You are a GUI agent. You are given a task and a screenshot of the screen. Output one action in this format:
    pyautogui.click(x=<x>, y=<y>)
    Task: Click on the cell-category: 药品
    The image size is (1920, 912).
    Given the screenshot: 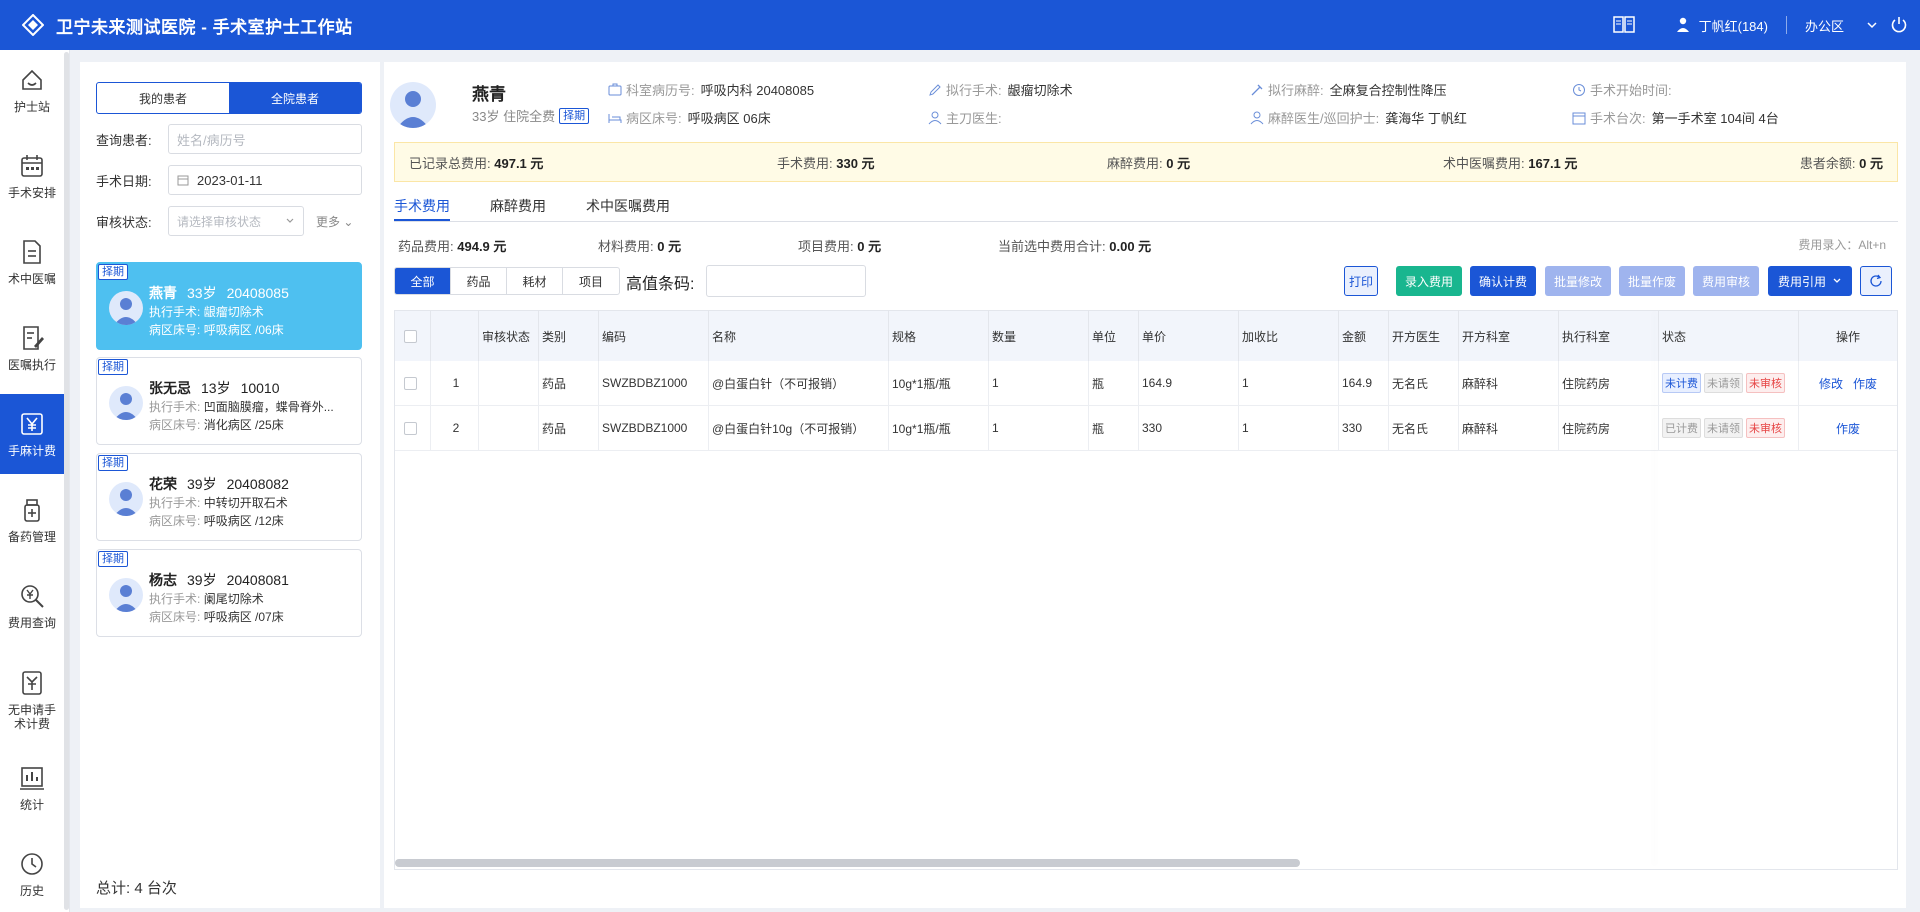 What is the action you would take?
    pyautogui.click(x=569, y=383)
    